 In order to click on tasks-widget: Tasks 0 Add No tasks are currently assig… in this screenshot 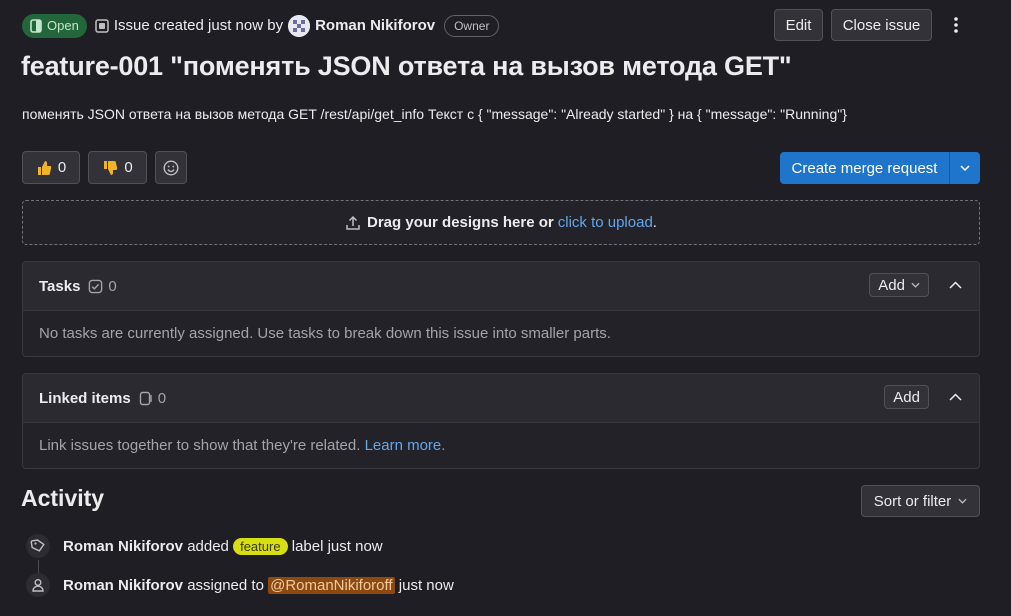, I will do `click(501, 309)`.